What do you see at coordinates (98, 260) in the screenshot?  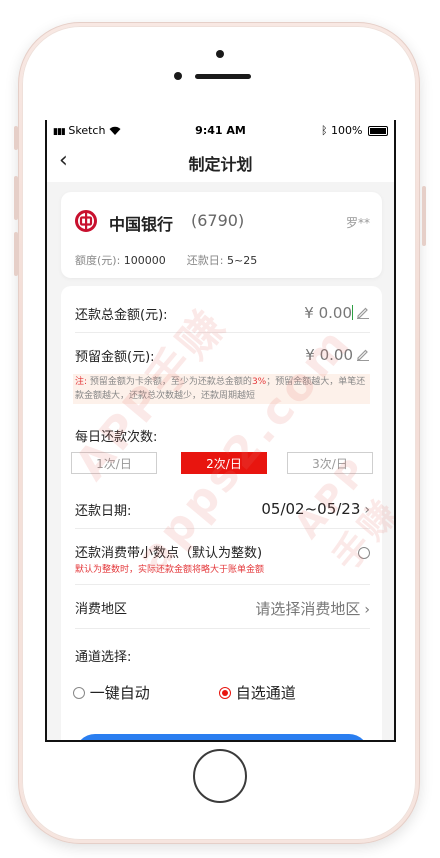 I see `limit-label: 额度(元):` at bounding box center [98, 260].